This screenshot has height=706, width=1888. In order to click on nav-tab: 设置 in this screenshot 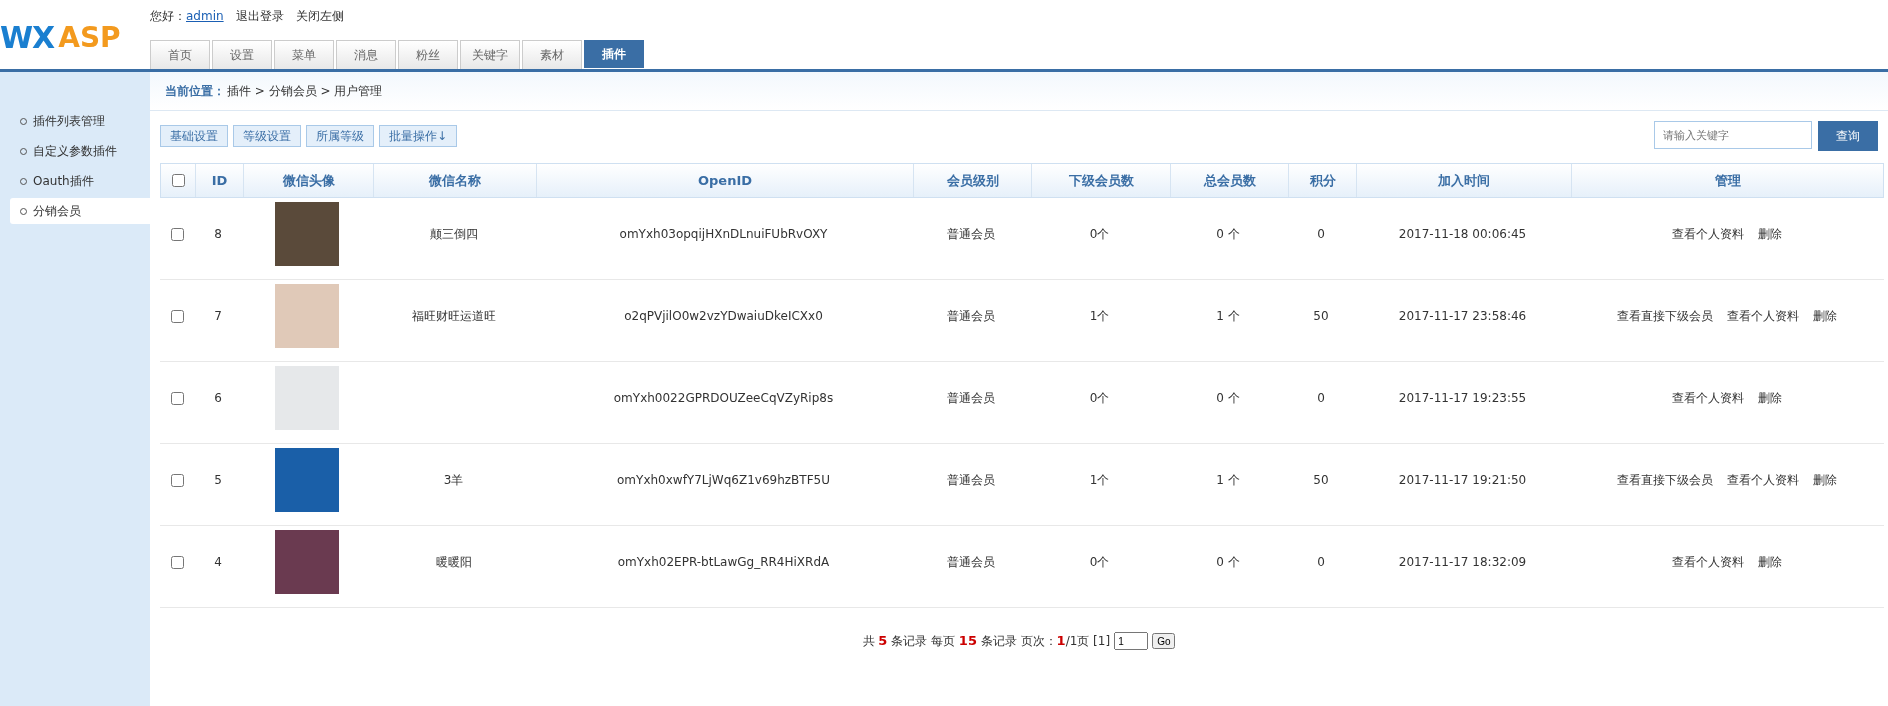, I will do `click(242, 54)`.